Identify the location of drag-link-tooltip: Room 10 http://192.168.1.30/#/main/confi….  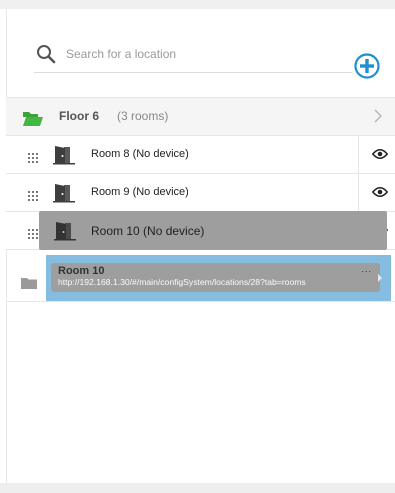
(215, 277).